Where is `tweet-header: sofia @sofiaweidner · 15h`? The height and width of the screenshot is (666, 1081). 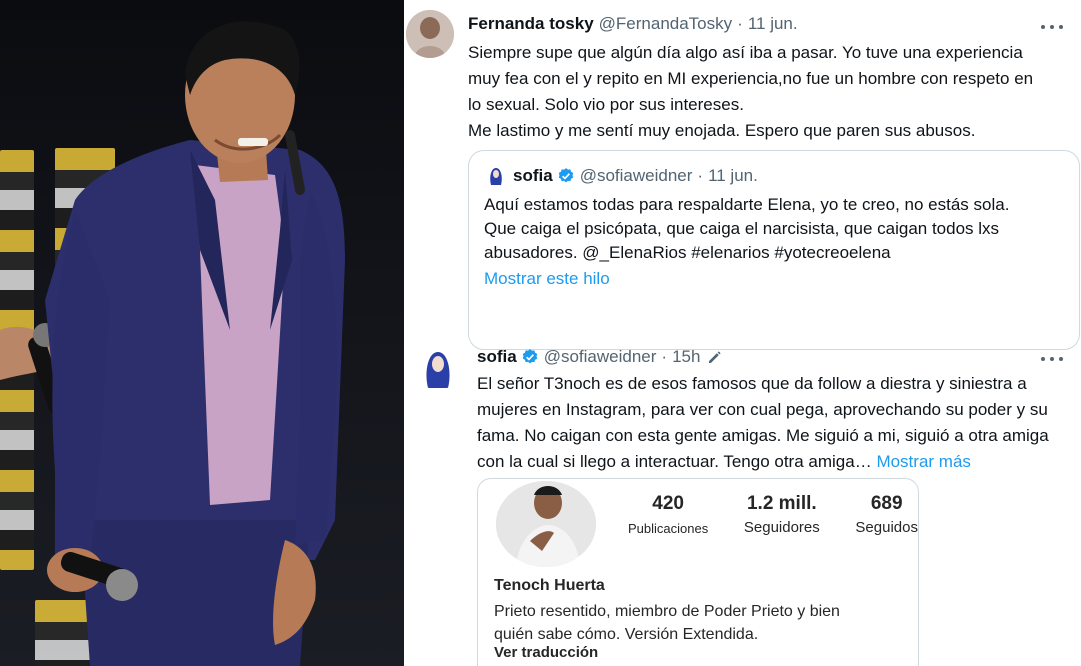 tweet-header: sofia @sofiaweidner · 15h is located at coordinates (600, 357).